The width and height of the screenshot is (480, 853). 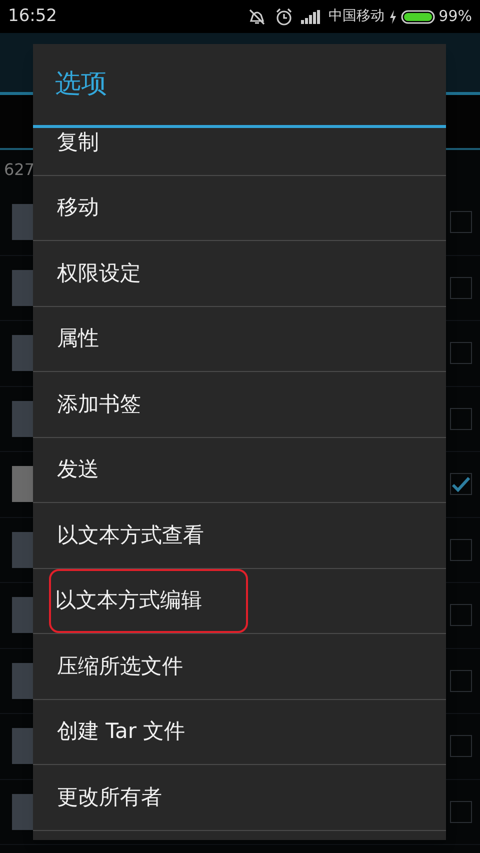 I want to click on menu-item: 移动, so click(x=78, y=208).